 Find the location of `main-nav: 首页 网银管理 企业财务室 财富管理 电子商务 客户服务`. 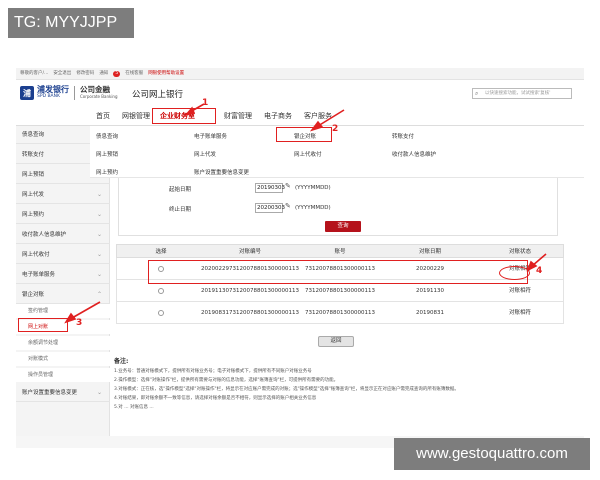

main-nav: 首页 网银管理 企业财务室 财富管理 电子商务 客户服务 is located at coordinates (300, 116).